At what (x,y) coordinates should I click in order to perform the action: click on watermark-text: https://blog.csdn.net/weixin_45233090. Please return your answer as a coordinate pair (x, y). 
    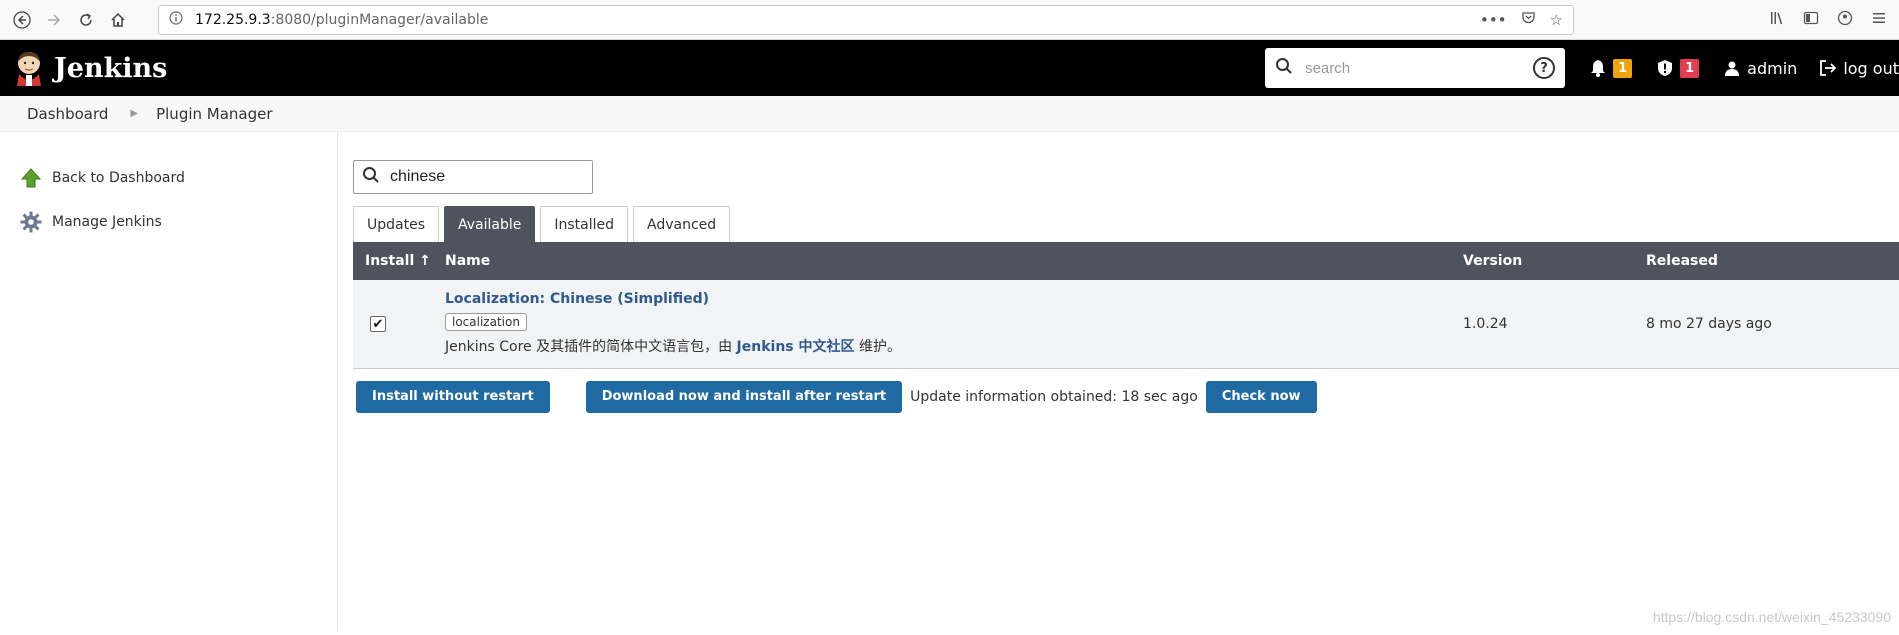
    Looking at the image, I should click on (1771, 617).